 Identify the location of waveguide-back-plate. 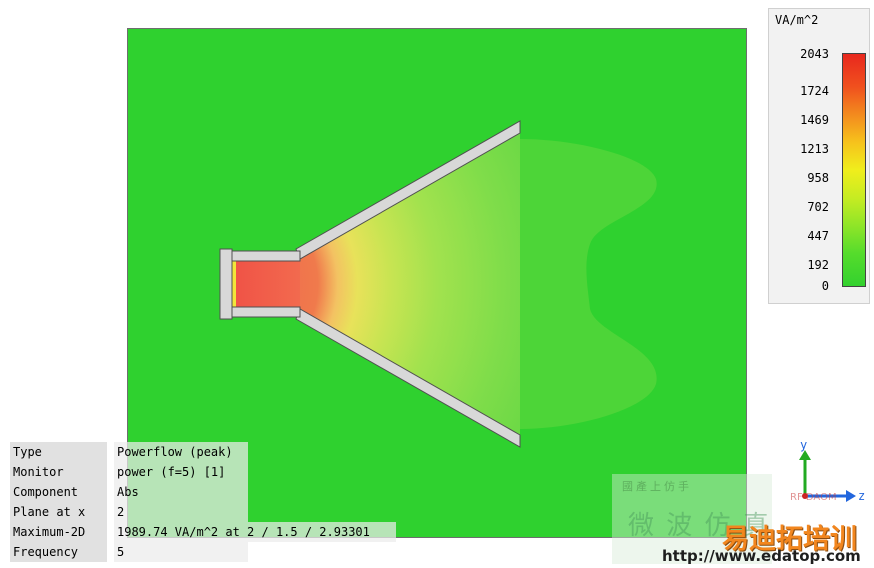
(226, 284).